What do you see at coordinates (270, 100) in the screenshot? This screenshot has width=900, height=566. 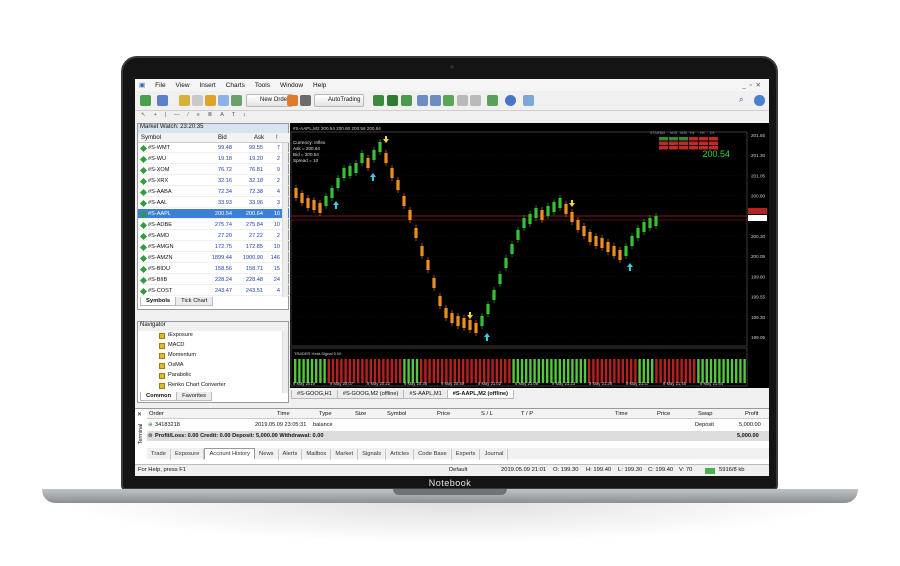 I see `new-order-button: New Order` at bounding box center [270, 100].